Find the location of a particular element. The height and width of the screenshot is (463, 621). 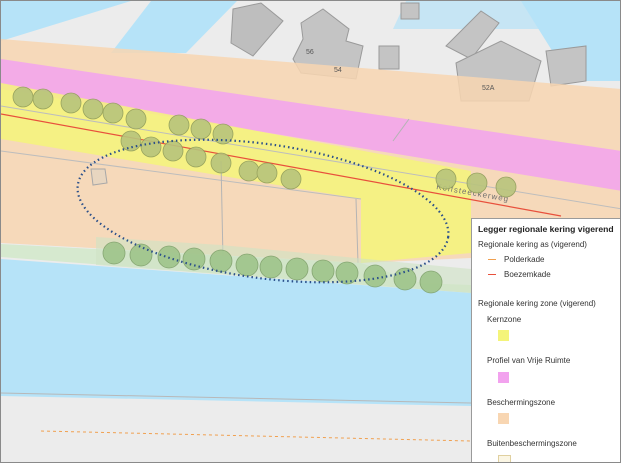

building-small is located at coordinates (389, 57).